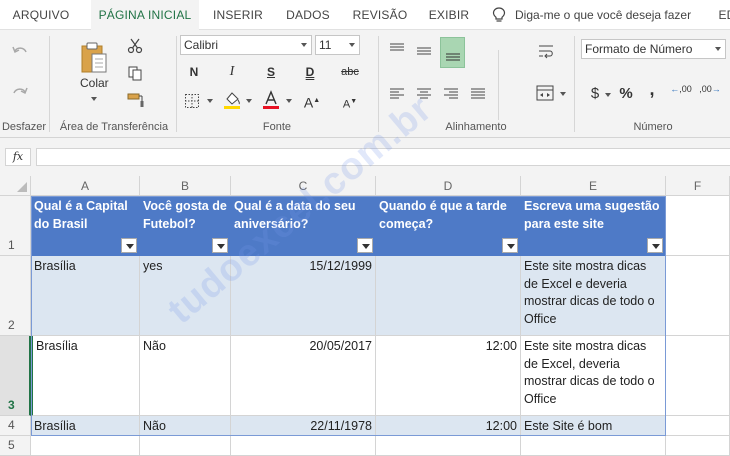  What do you see at coordinates (303, 226) in the screenshot?
I see `table-header-cell: Qual é a data do seu aniversário?` at bounding box center [303, 226].